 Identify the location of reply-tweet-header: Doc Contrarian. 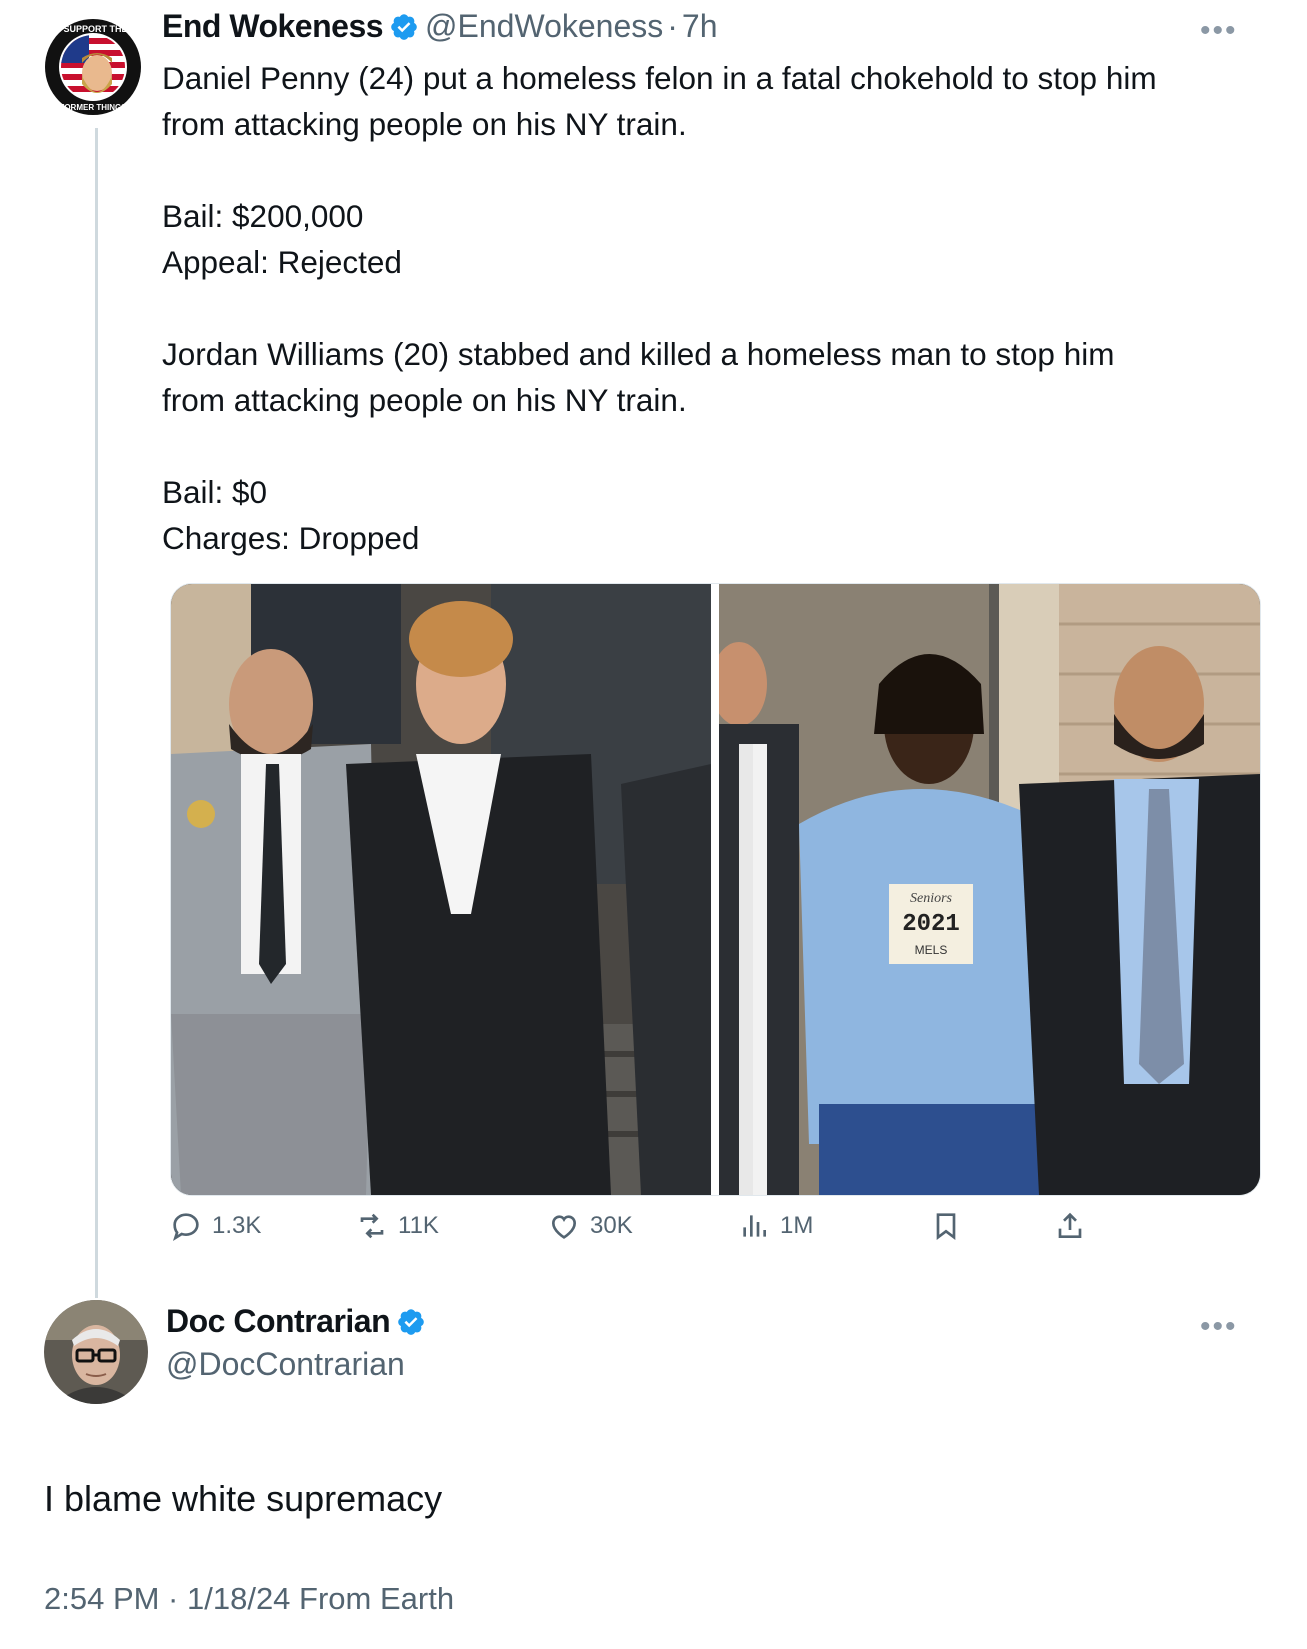
(299, 1321).